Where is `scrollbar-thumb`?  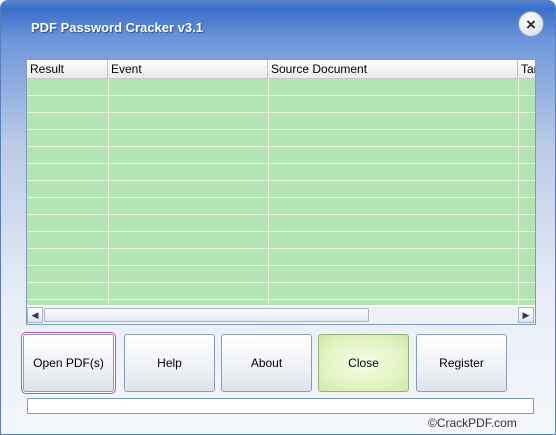 scrollbar-thumb is located at coordinates (206, 315).